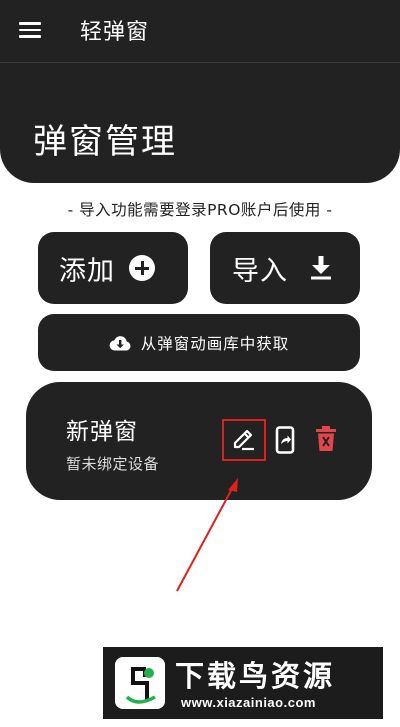  What do you see at coordinates (255, 676) in the screenshot?
I see `watermark-title: 下载鸟资源` at bounding box center [255, 676].